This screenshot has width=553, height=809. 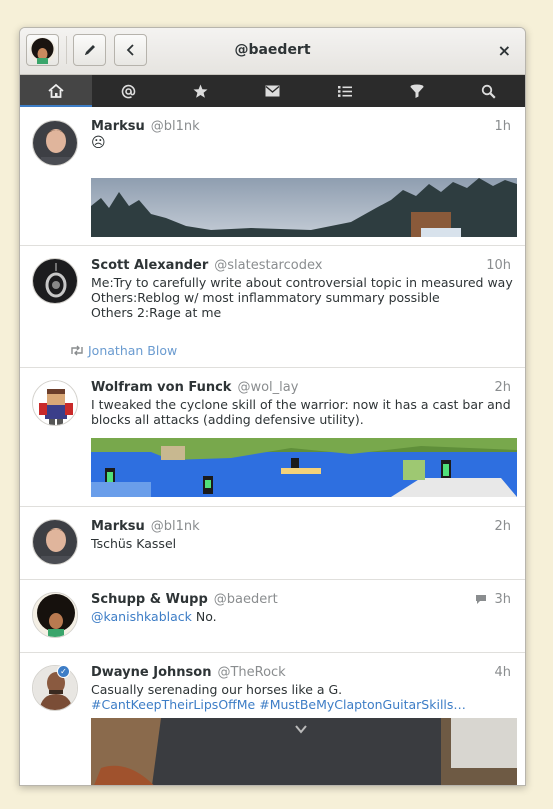 I want to click on list-icon, so click(x=344, y=91).